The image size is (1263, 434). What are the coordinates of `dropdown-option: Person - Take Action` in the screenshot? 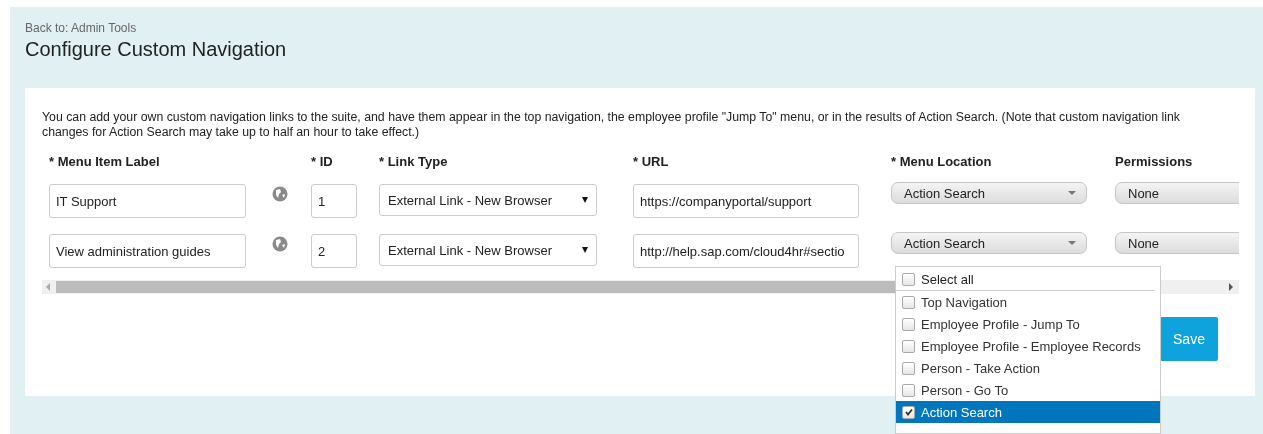 It's located at (1028, 368).